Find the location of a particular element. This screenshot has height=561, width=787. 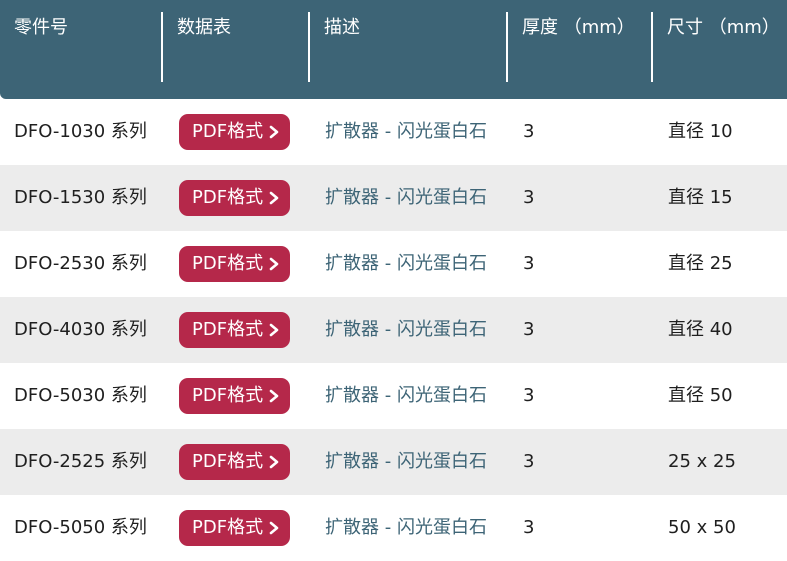

table-row: DFO-2525 系列 PDF格式 扩散器 - 闪光蛋白石 3 25 x 25 is located at coordinates (393, 462).